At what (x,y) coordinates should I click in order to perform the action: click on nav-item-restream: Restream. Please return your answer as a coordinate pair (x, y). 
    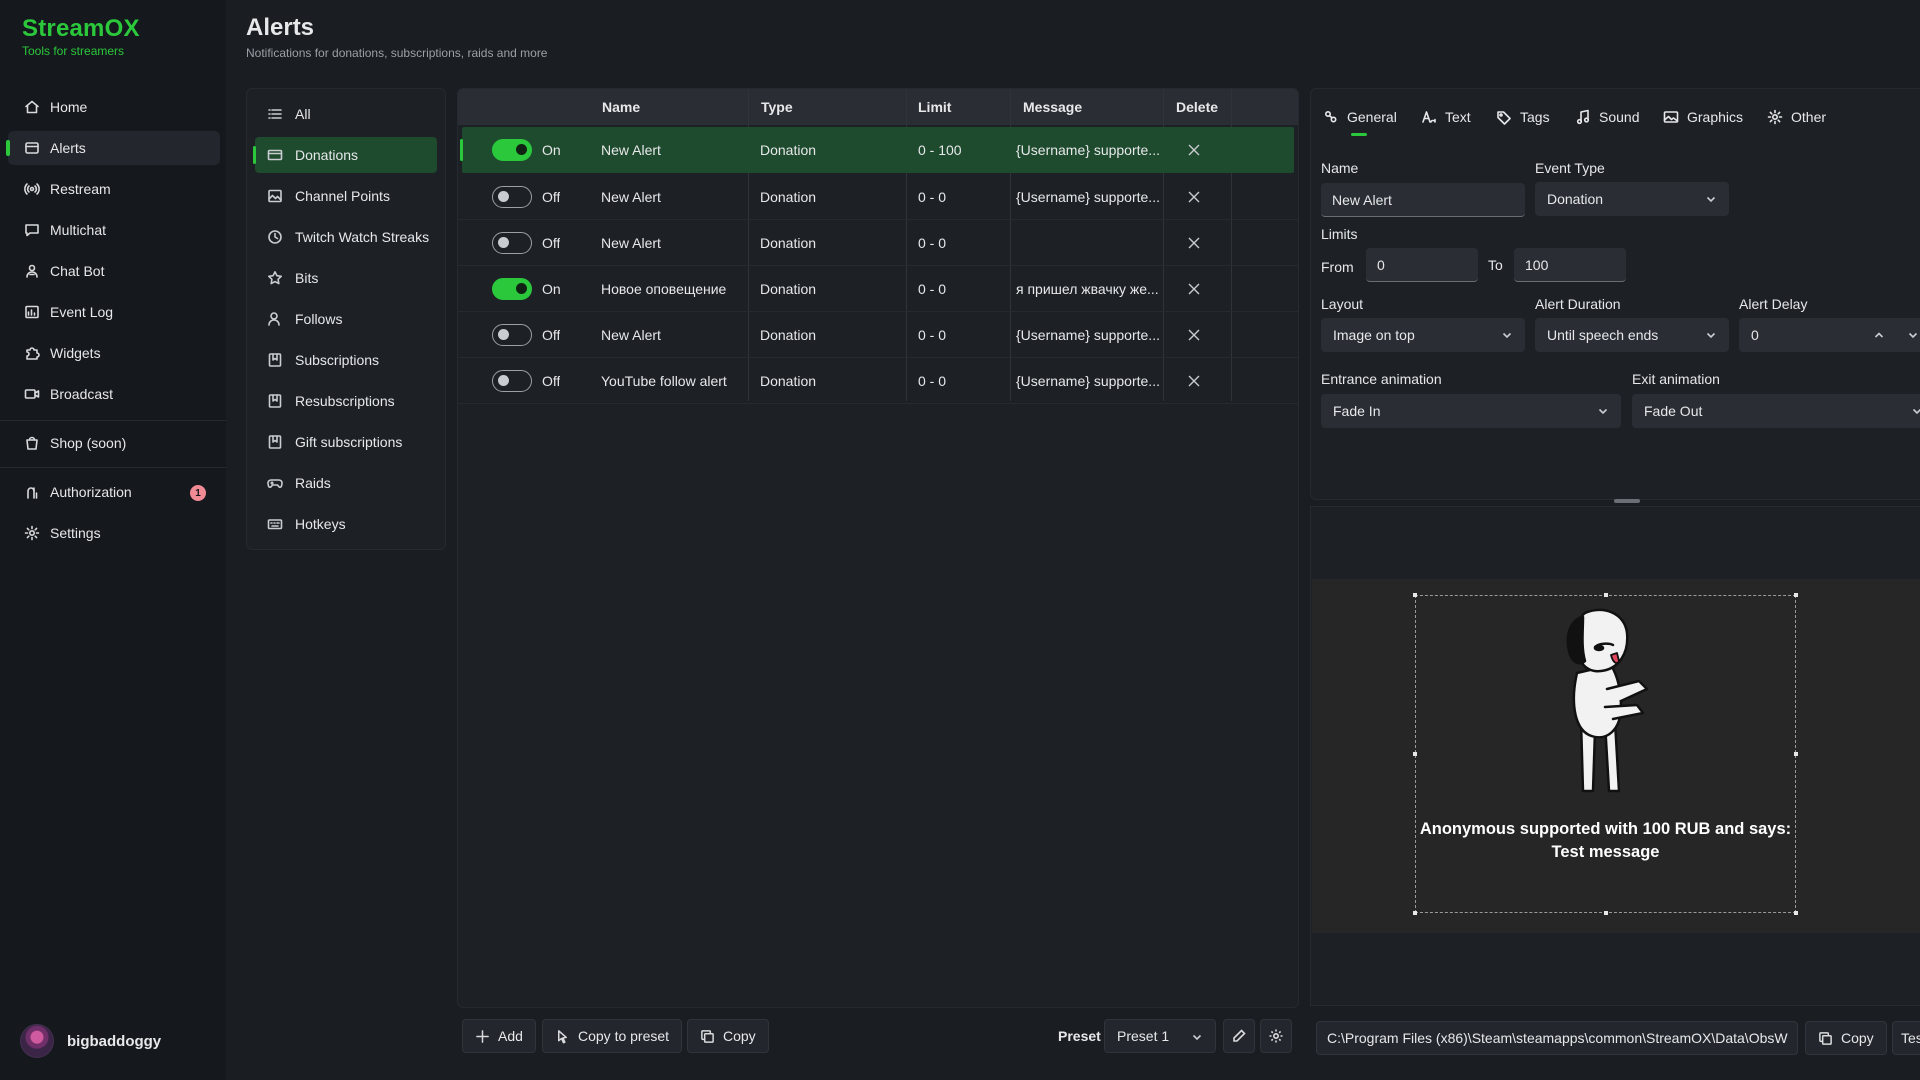
    Looking at the image, I should click on (114, 189).